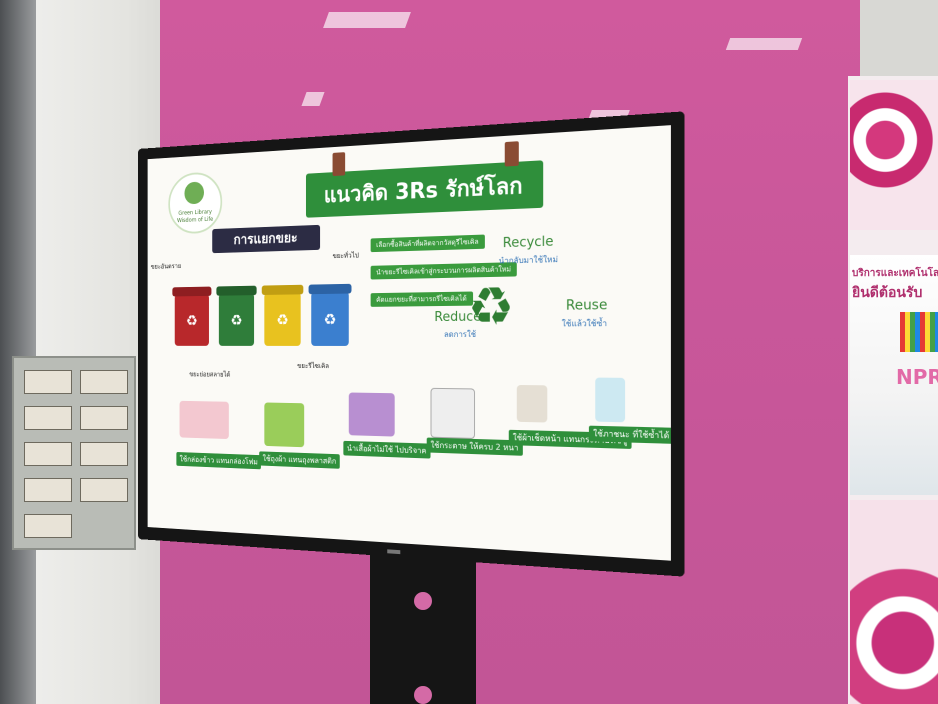  I want to click on recycle-subtitle: นำกลับมาใช้ใหม่, so click(528, 260).